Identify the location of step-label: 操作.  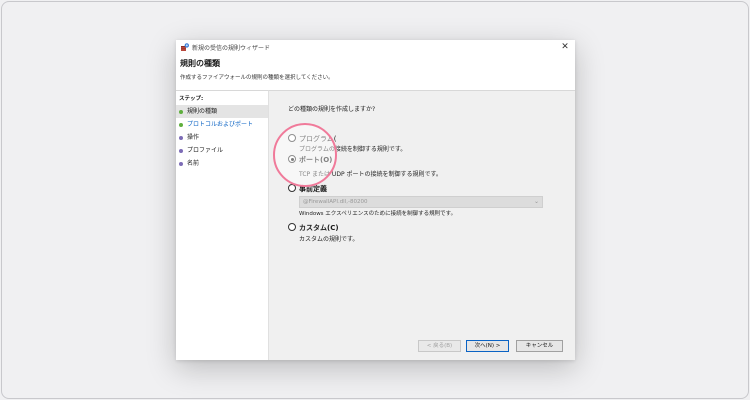
(193, 137).